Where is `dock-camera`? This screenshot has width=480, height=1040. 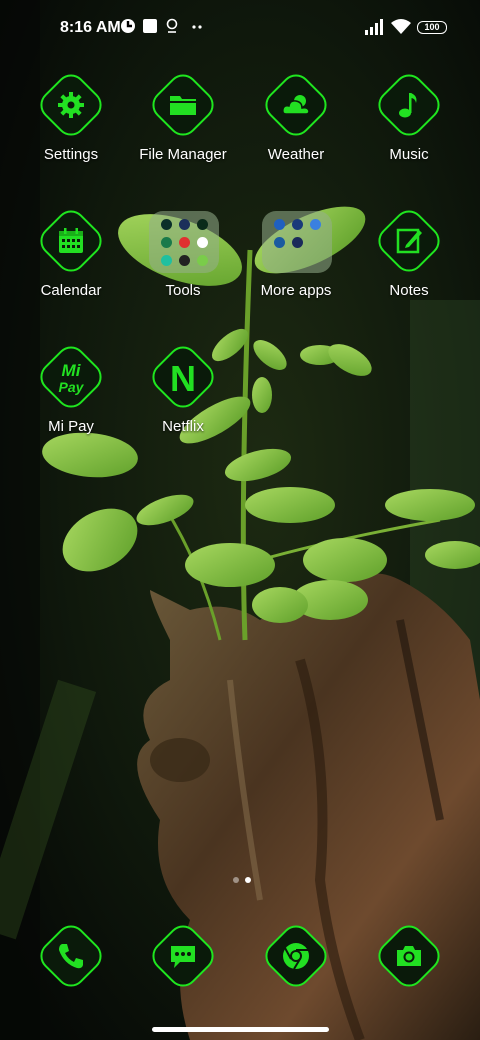 dock-camera is located at coordinates (409, 960).